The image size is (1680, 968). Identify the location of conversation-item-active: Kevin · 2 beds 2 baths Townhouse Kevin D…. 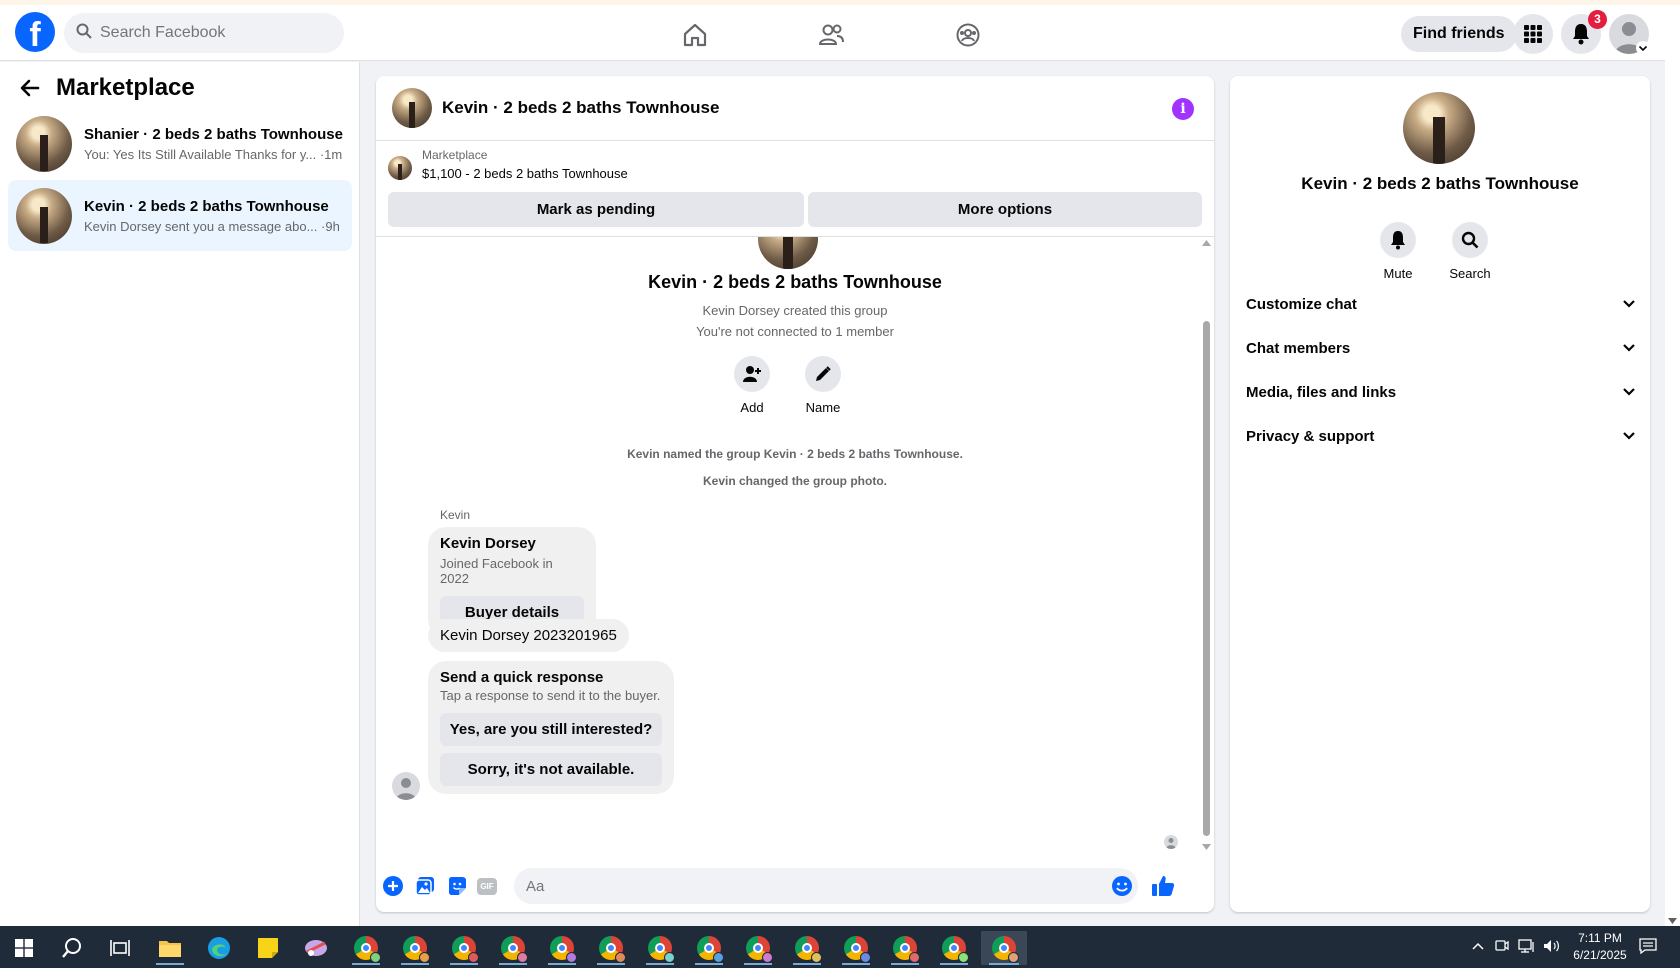
(180, 215).